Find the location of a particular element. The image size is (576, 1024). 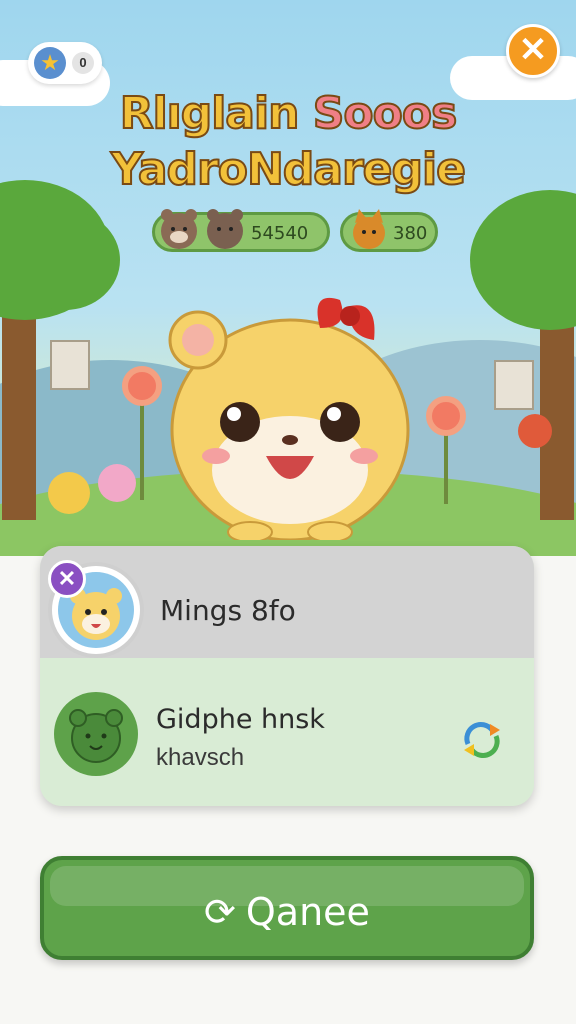

list-item: Gidphe hnsk khavsch is located at coordinates (287, 732).